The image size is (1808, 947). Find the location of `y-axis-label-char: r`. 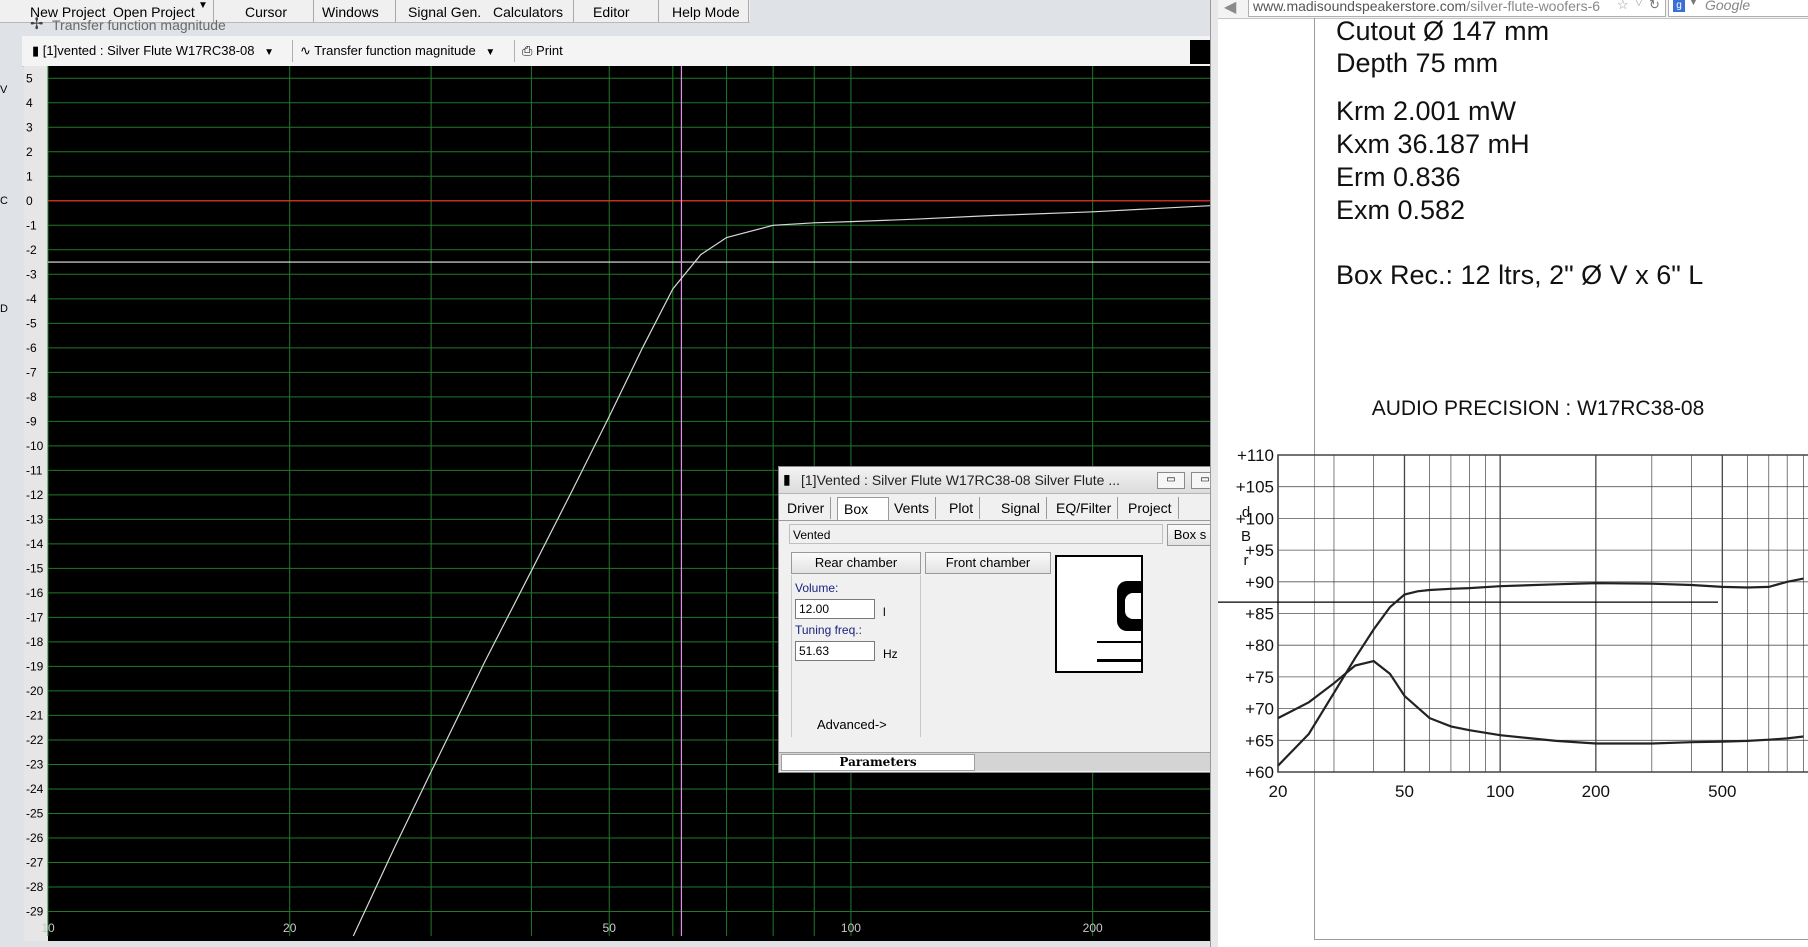

y-axis-label-char: r is located at coordinates (1246, 560).